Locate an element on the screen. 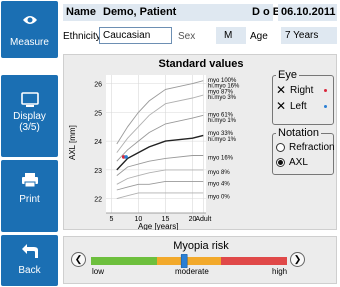 This screenshot has height=287, width=340. risk-prev-button: ❮ is located at coordinates (78, 259).